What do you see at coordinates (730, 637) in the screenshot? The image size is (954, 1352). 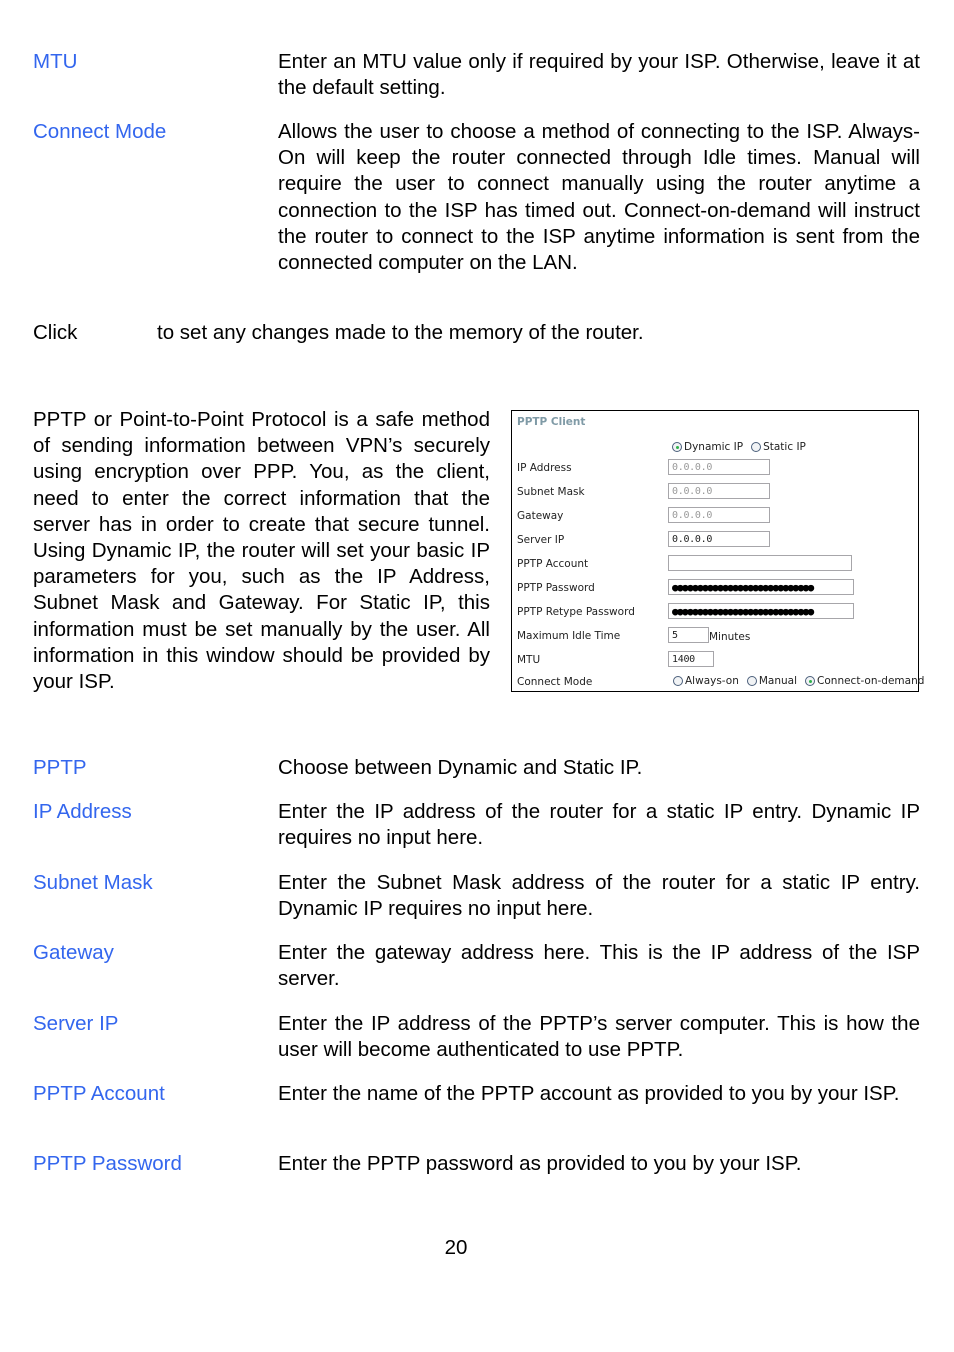 I see `max-idle-time-unit: Minutes` at bounding box center [730, 637].